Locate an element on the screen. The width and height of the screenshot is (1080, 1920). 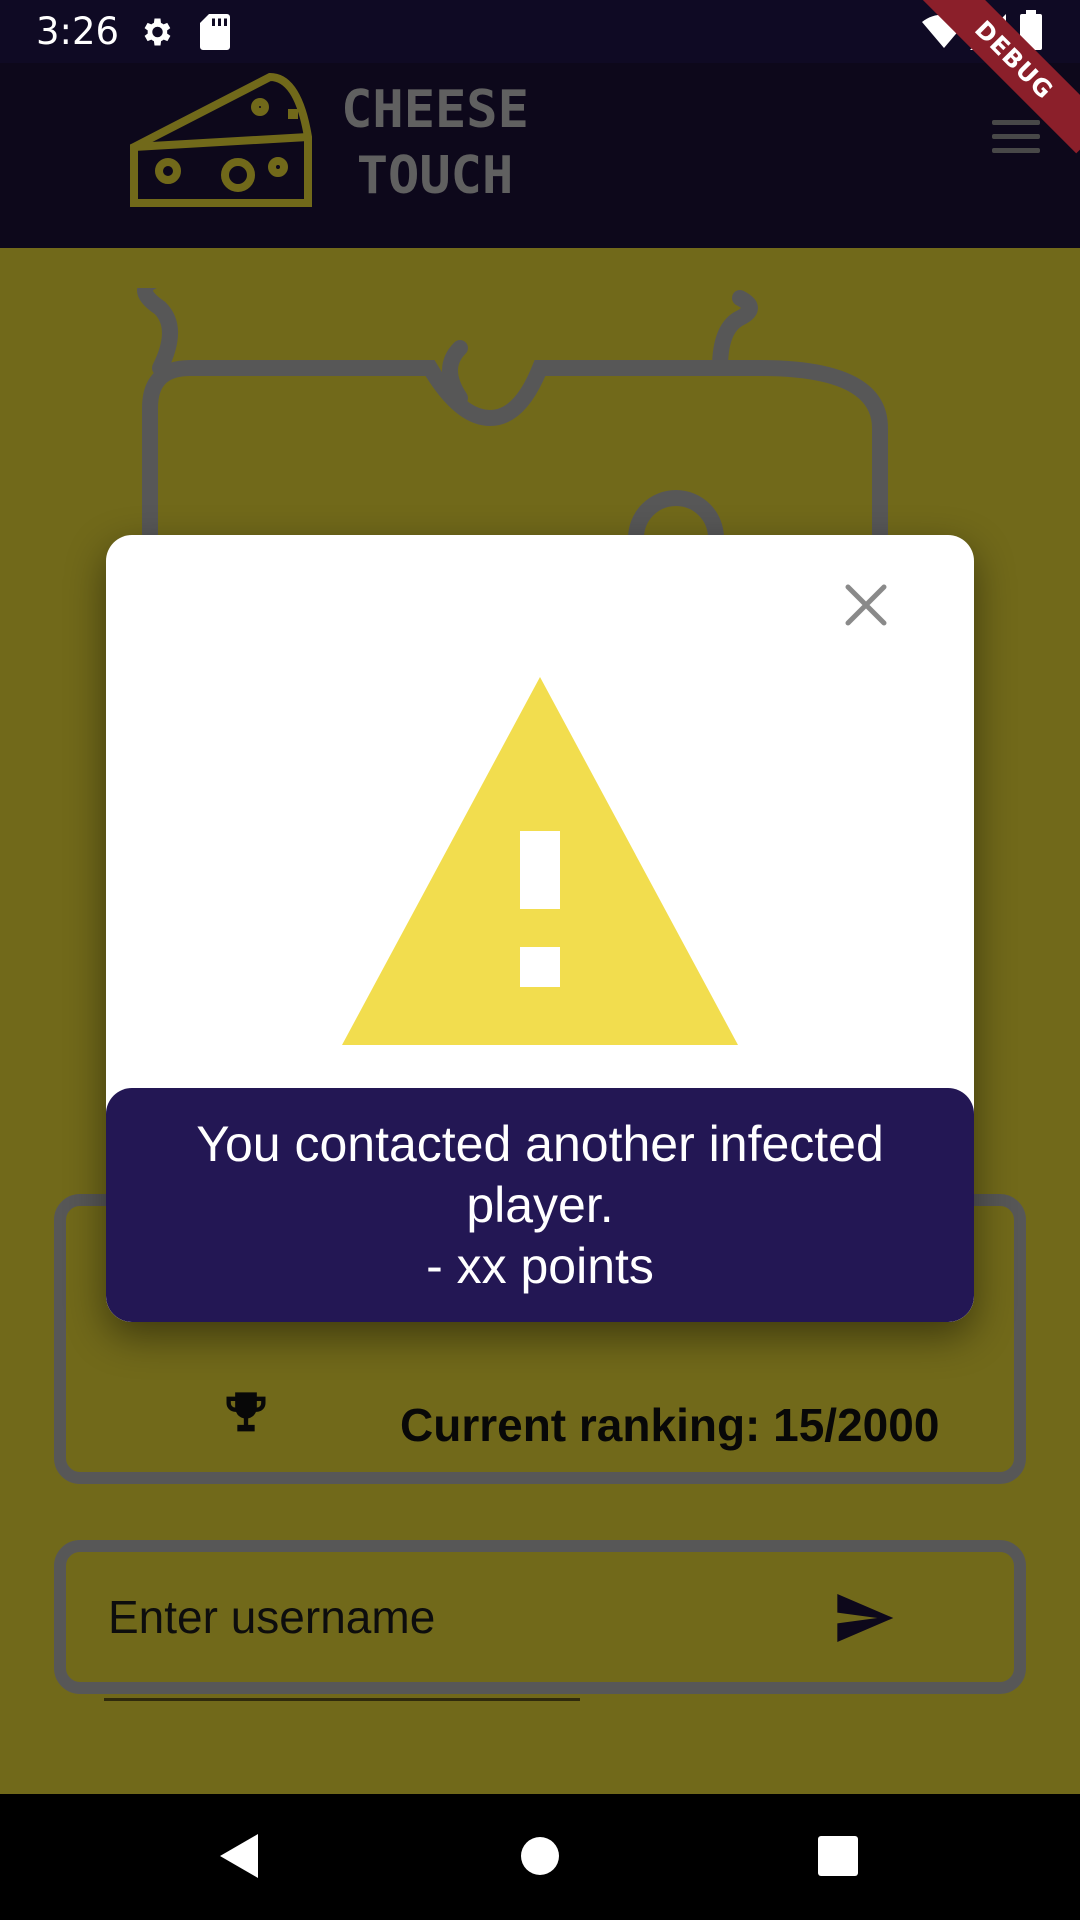
system-nav-bar is located at coordinates (540, 1857).